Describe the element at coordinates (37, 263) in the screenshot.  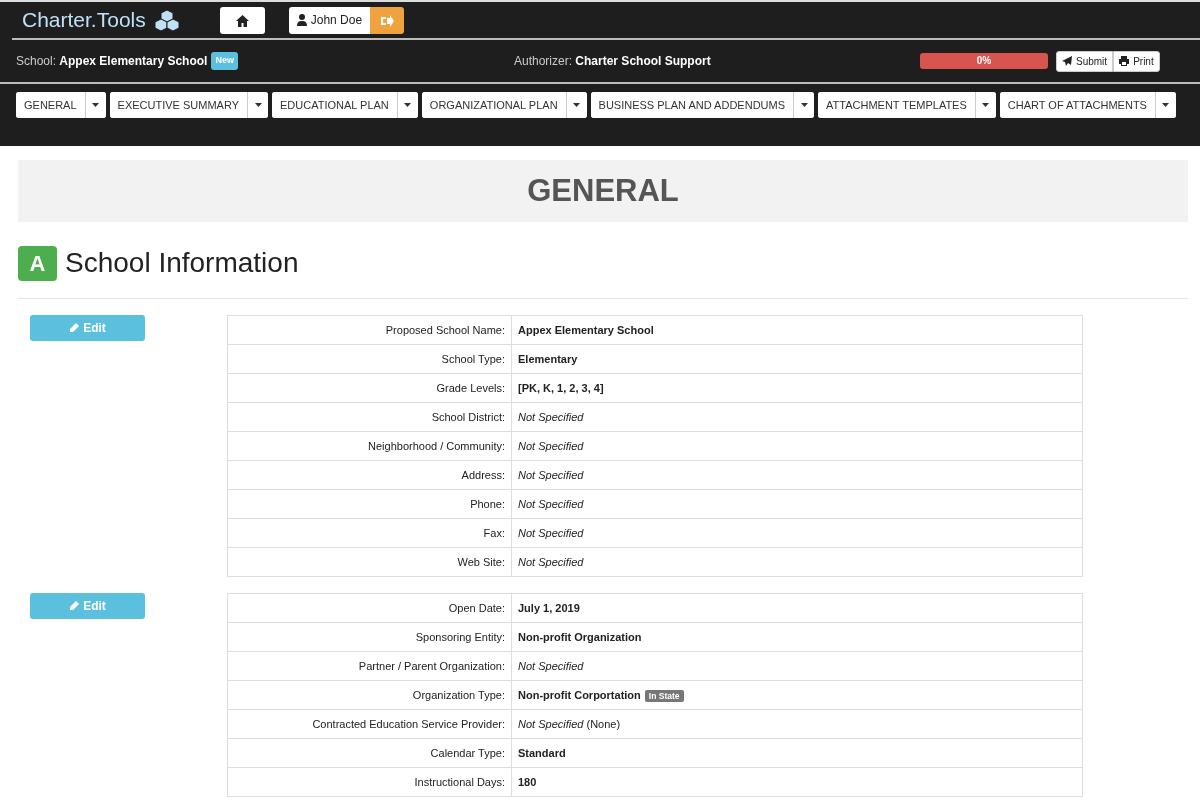
I see `section-letter: A` at that location.